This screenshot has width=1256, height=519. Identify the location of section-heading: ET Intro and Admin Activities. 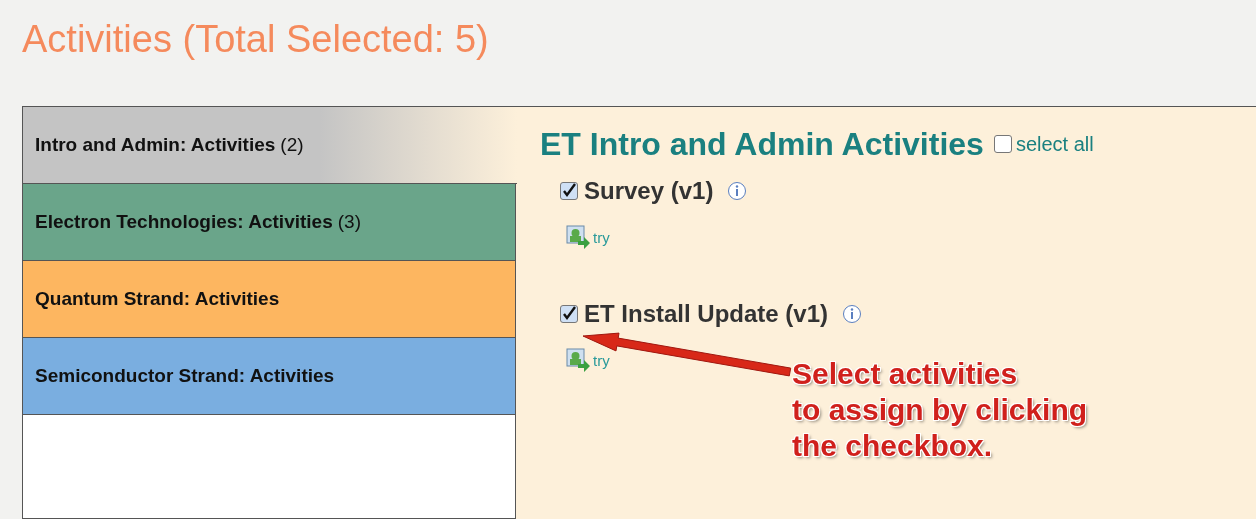
(762, 144).